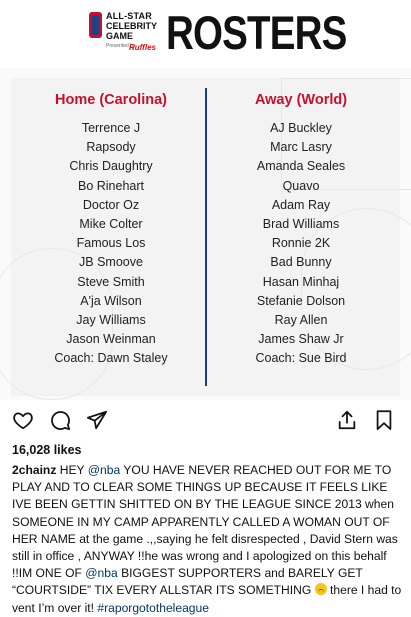 The width and height of the screenshot is (411, 617). Describe the element at coordinates (47, 450) in the screenshot. I see `likes-count: 16,028 likes` at that location.